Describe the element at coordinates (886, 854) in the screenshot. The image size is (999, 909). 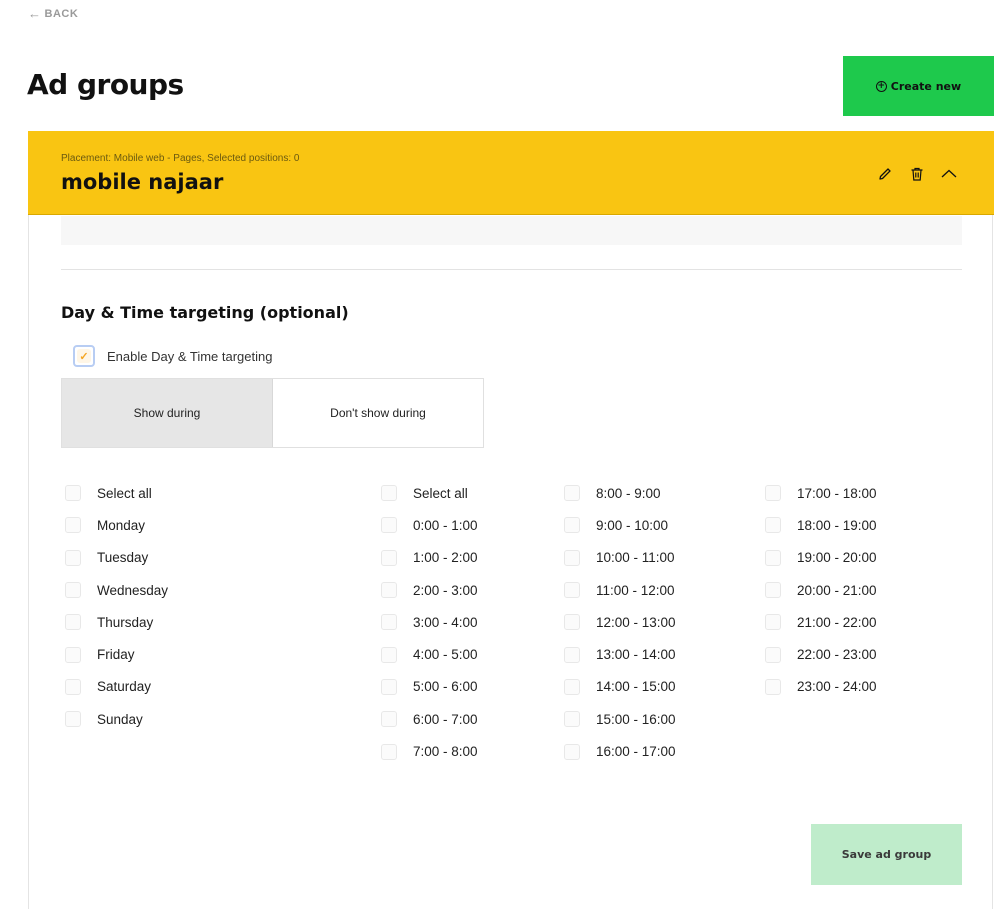
I see `save-ad-group-button: Save ad group` at that location.